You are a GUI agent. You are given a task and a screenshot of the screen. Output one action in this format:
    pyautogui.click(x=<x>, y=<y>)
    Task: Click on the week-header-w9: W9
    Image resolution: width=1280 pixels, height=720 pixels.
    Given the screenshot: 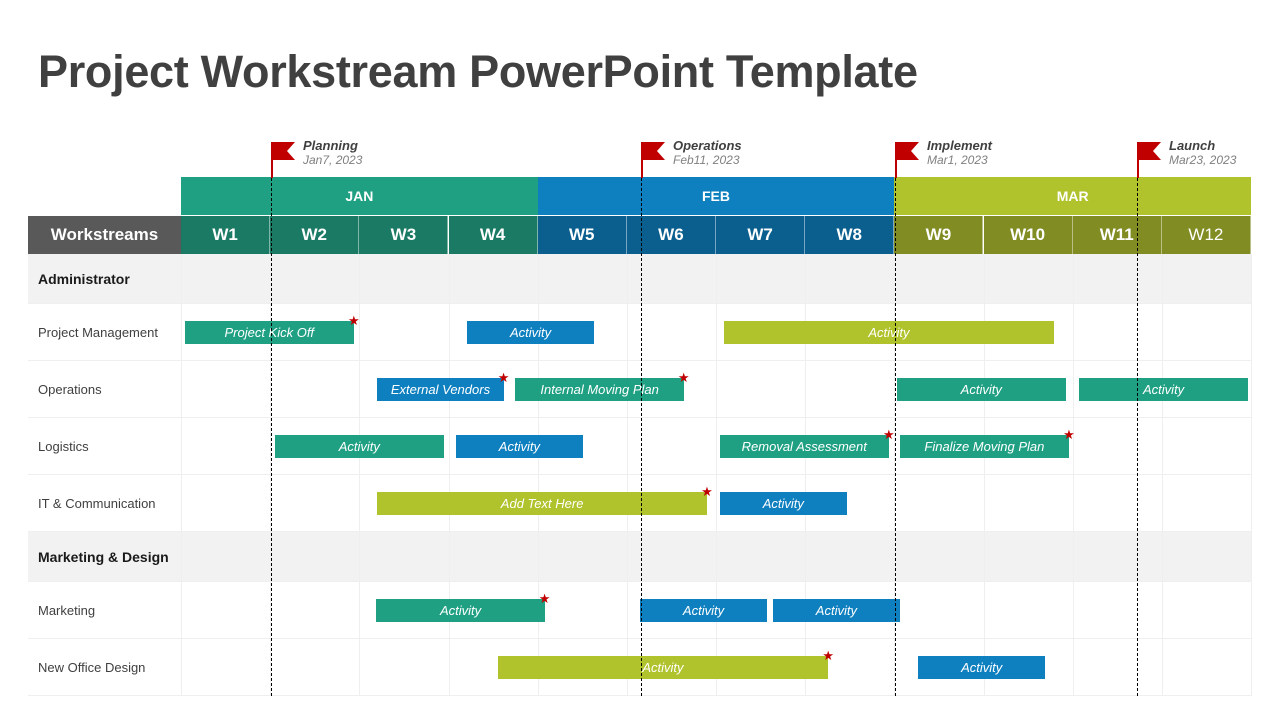 What is the action you would take?
    pyautogui.click(x=939, y=235)
    